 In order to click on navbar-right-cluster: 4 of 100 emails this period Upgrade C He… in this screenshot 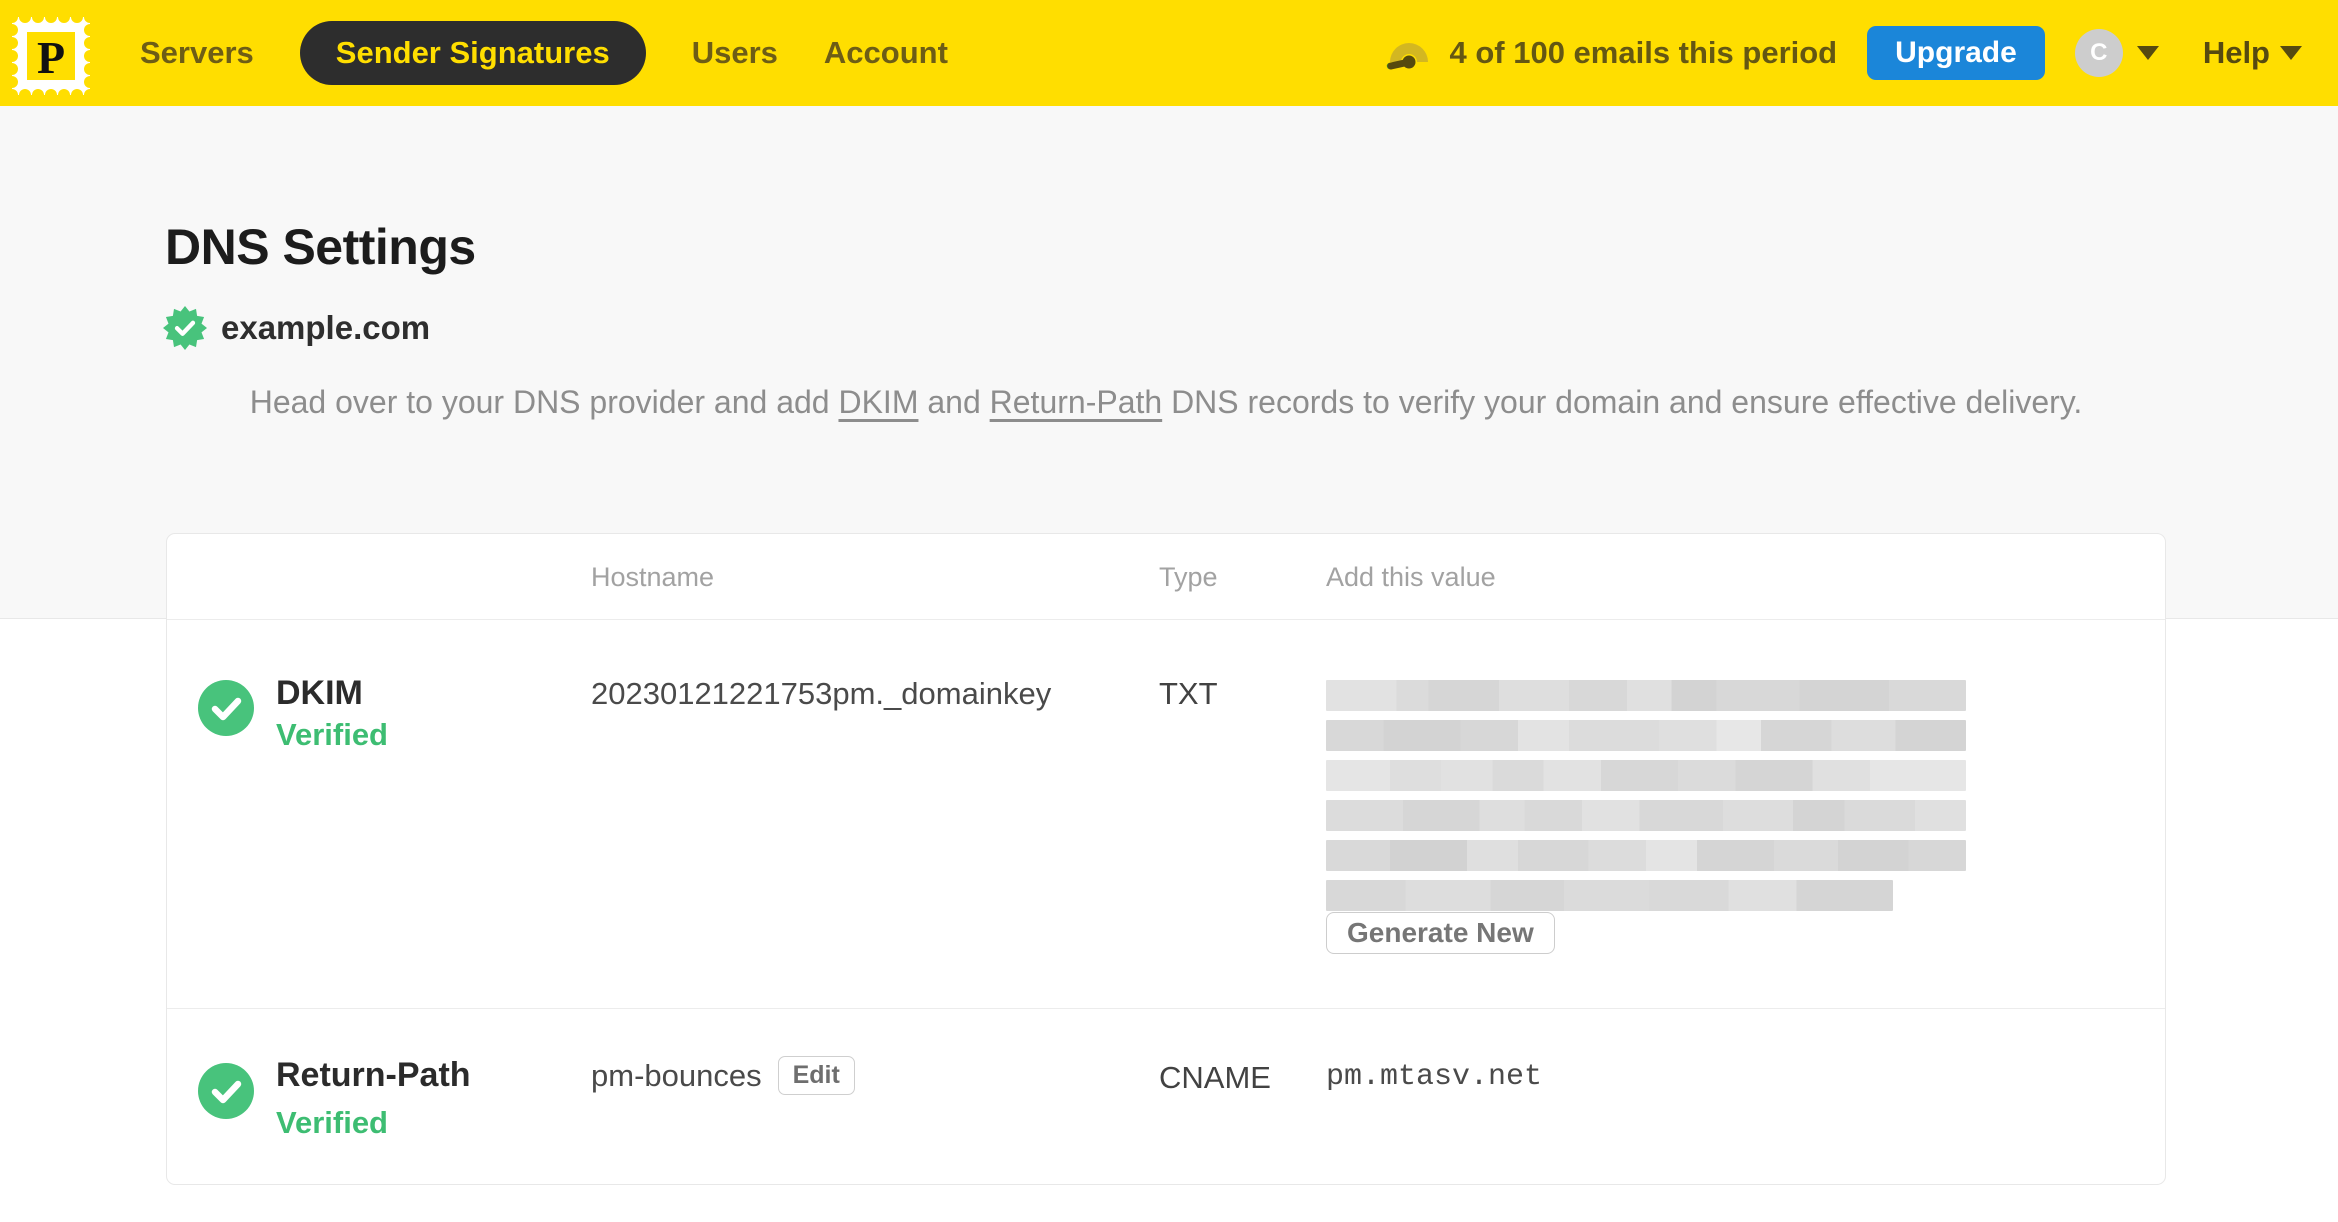, I will do `click(1842, 53)`.